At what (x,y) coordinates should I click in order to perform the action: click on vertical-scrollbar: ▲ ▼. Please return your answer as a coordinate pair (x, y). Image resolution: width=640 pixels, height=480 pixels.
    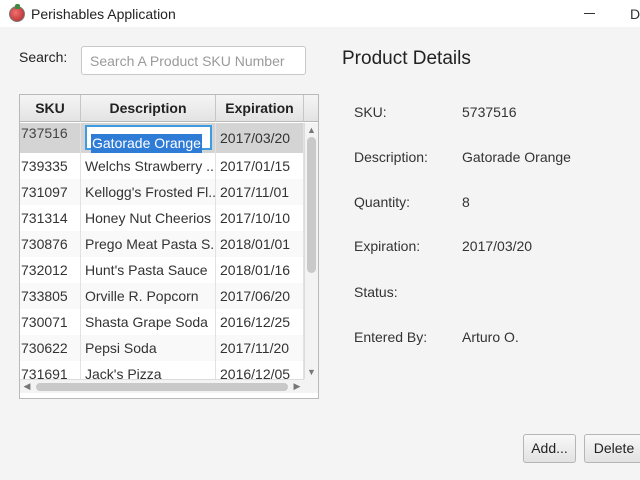
    Looking at the image, I should click on (311, 251).